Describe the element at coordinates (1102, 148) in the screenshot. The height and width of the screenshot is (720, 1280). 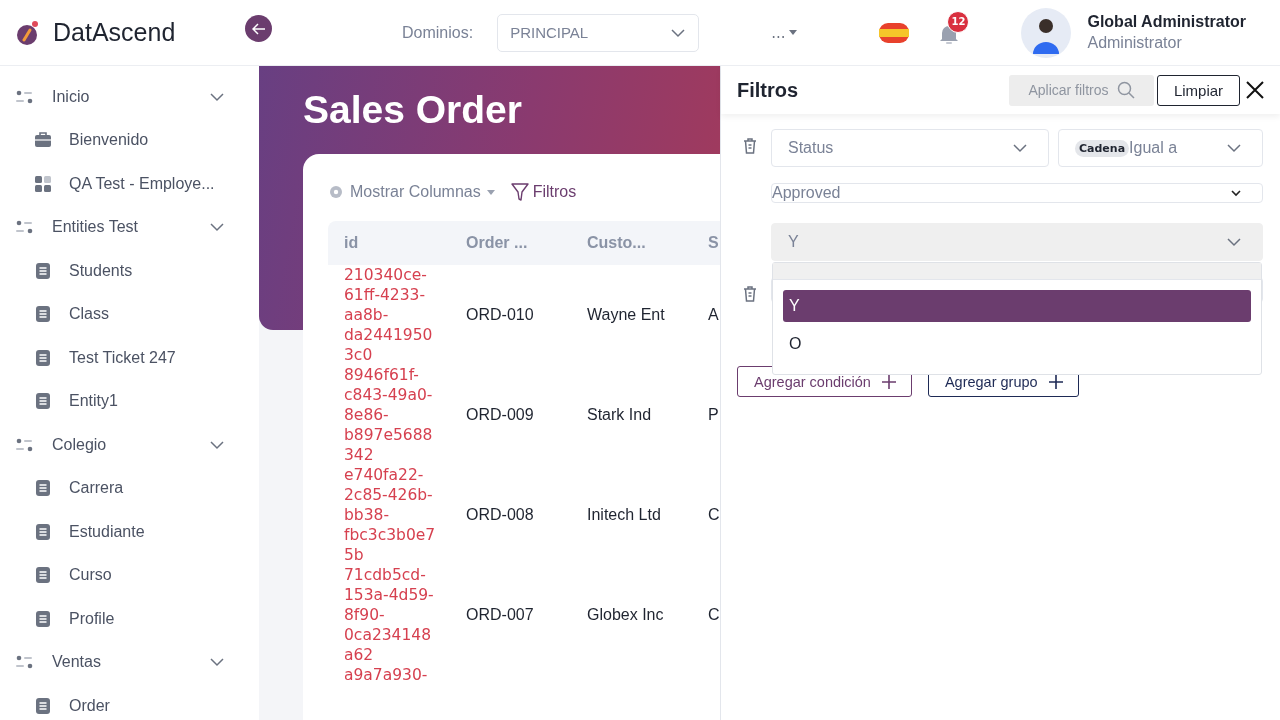
I see `type-badge: Cadena` at that location.